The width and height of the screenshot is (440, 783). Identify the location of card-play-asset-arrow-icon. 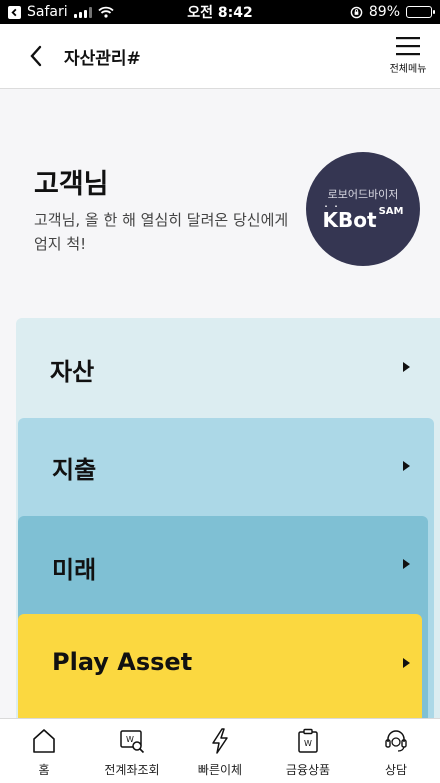
(406, 663).